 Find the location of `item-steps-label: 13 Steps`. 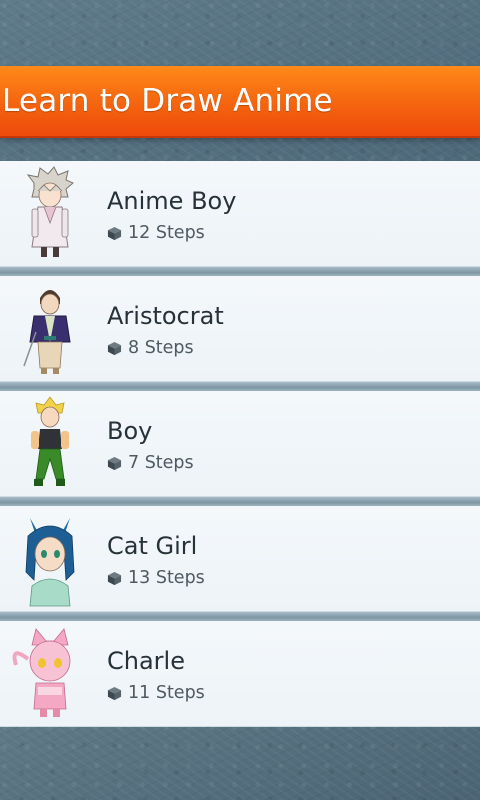

item-steps-label: 13 Steps is located at coordinates (166, 578).